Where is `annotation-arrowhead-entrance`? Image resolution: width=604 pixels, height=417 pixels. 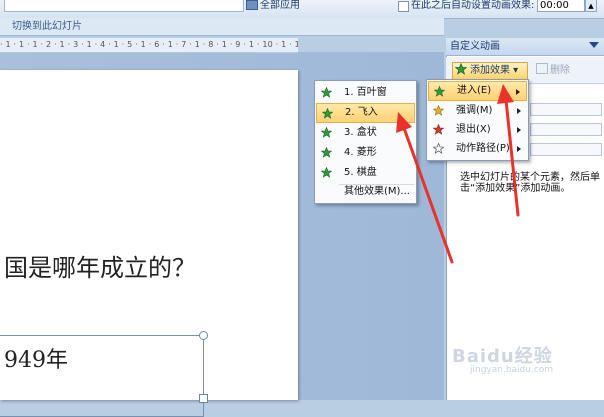
annotation-arrowhead-entrance is located at coordinates (505, 94).